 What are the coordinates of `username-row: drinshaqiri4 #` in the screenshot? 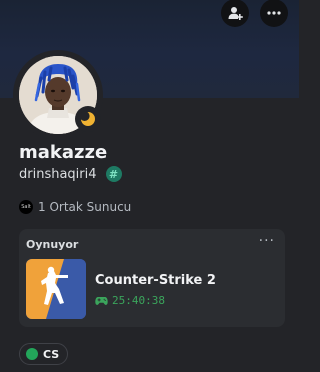 It's located at (70, 174).